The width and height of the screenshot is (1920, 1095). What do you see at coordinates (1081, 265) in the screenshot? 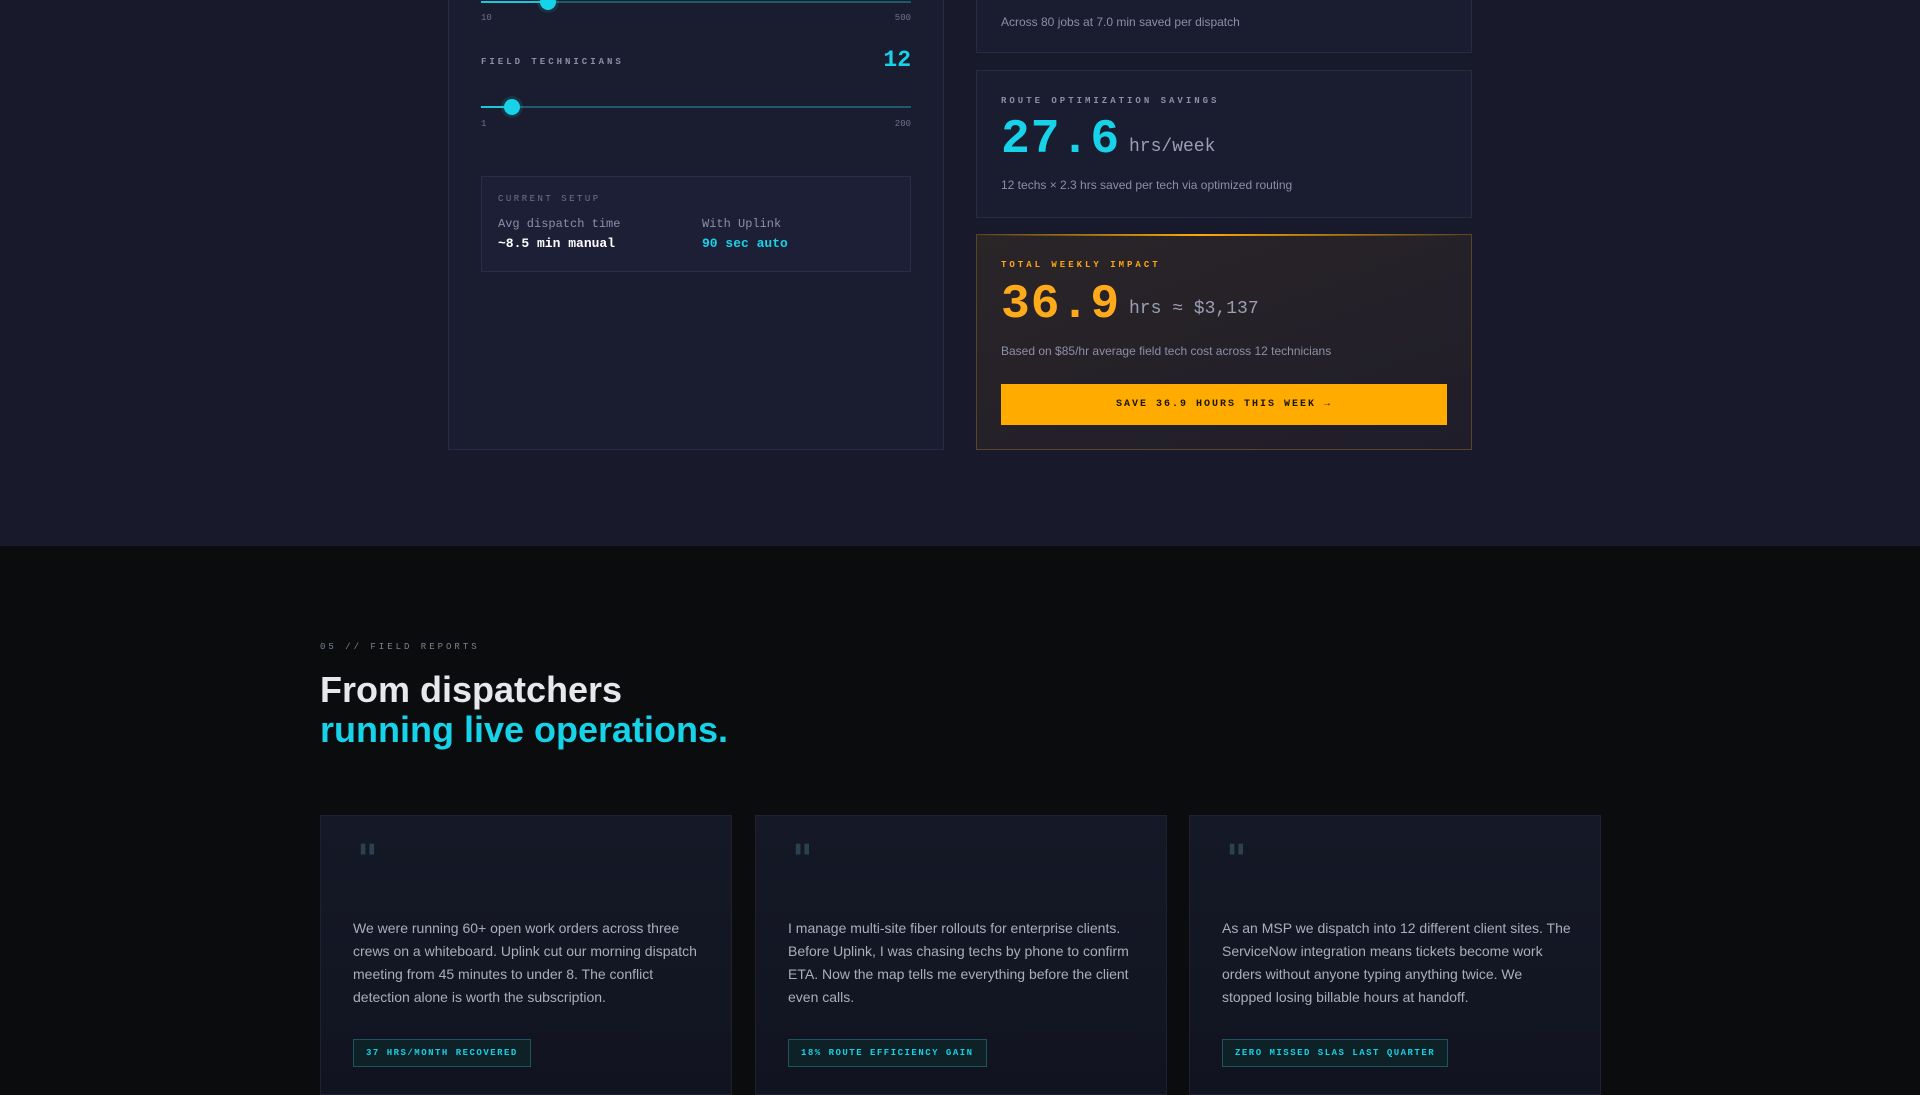
I see `total-impact-label: TOTAL WEEKLY IMPACT` at bounding box center [1081, 265].